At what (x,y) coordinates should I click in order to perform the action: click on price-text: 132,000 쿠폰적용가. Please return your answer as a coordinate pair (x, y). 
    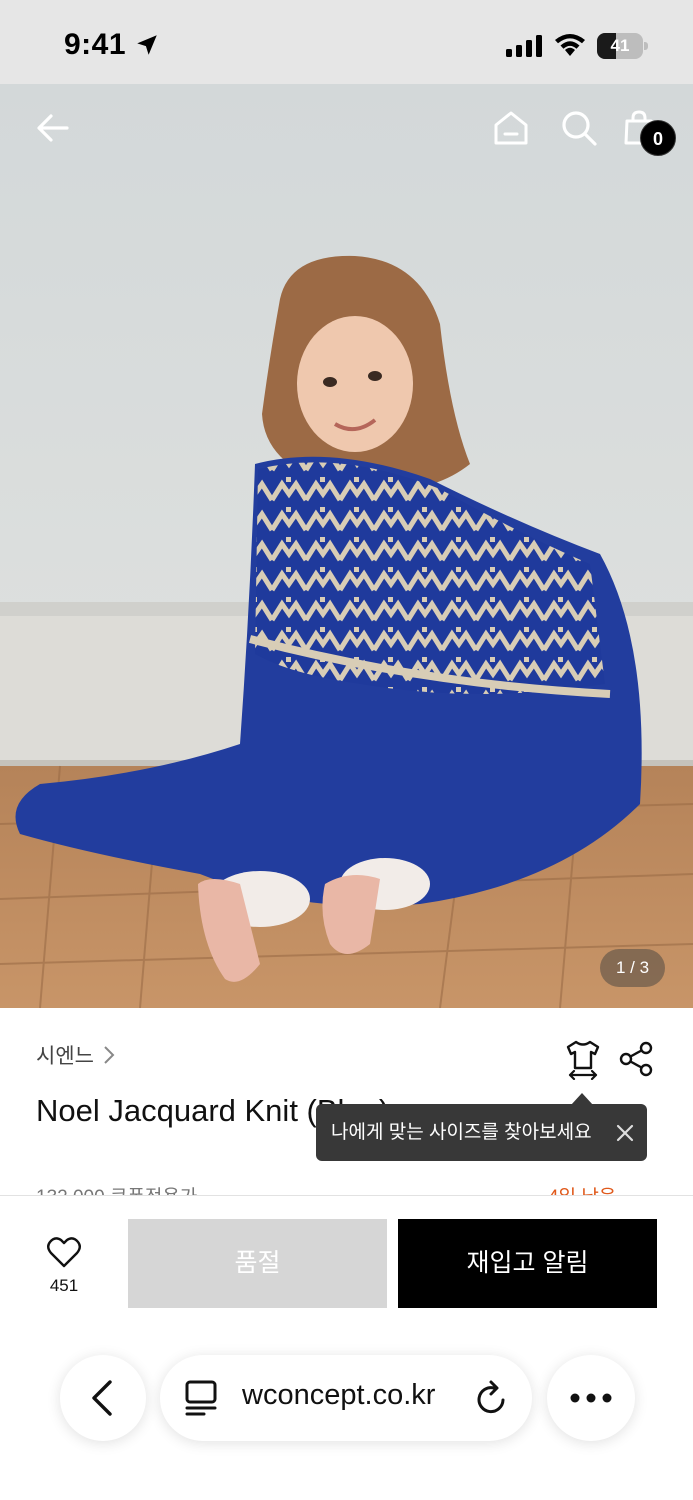
    Looking at the image, I should click on (116, 1188).